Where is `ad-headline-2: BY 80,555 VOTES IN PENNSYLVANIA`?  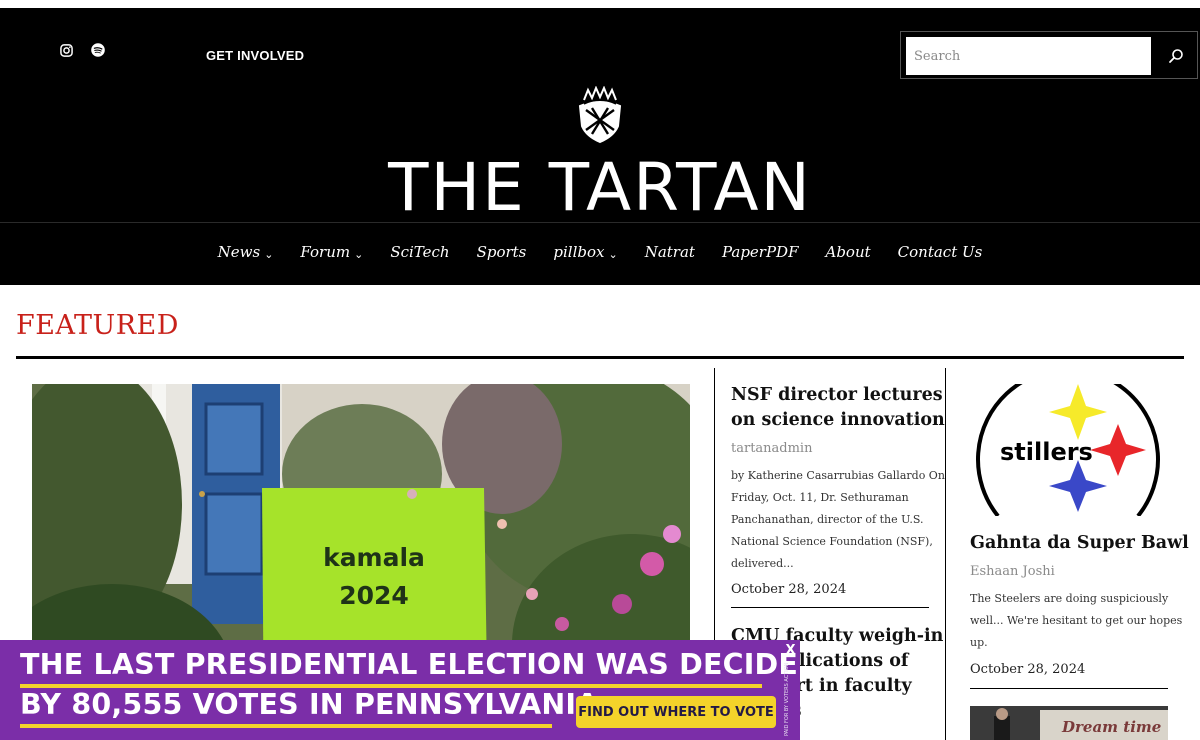
ad-headline-2: BY 80,555 VOTES IN PENNSYLVANIA is located at coordinates (309, 704).